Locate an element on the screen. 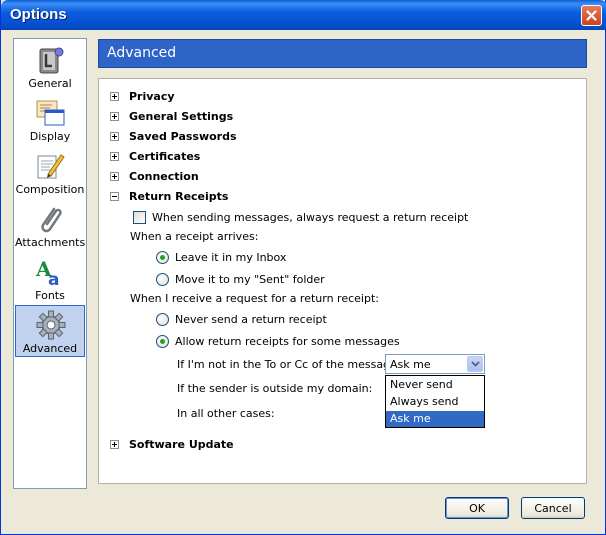 This screenshot has height=535, width=606. sidebar-item-general: General is located at coordinates (50, 67).